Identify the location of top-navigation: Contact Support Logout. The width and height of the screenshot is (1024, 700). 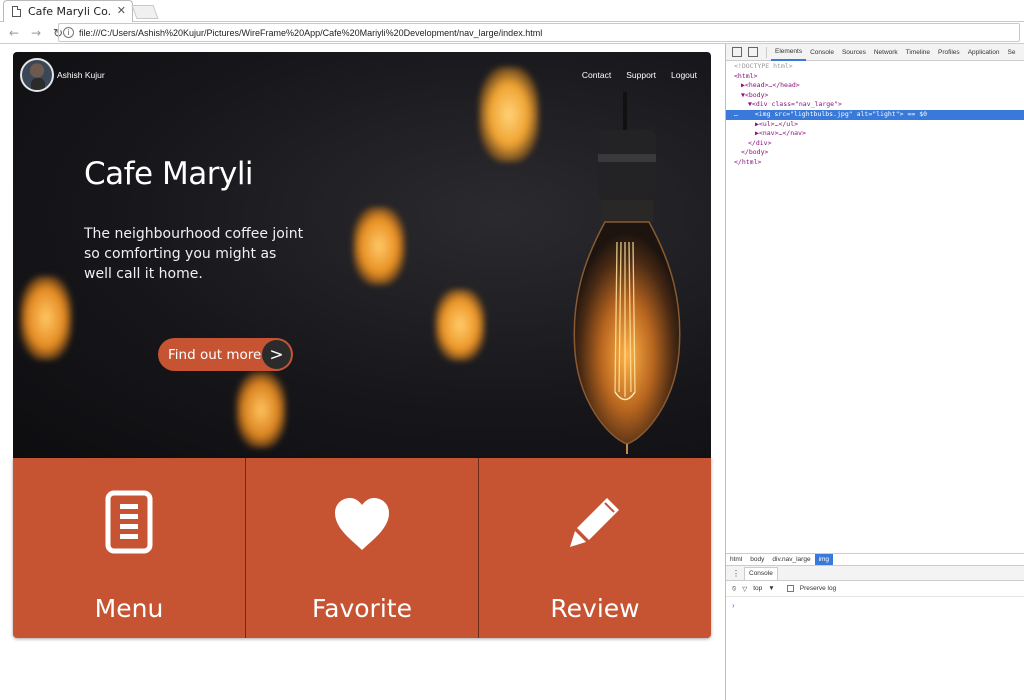
(639, 75).